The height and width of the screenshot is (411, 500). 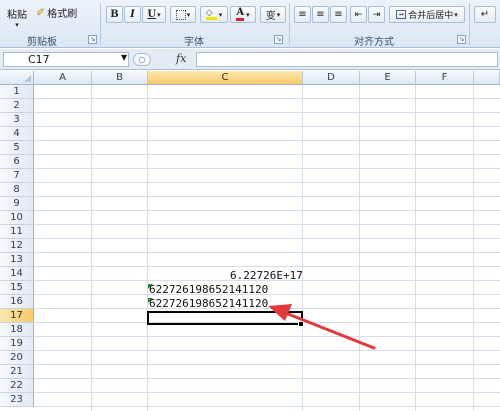 I want to click on merge-center-button: ↔ 合并后居中 ▾, so click(x=427, y=14).